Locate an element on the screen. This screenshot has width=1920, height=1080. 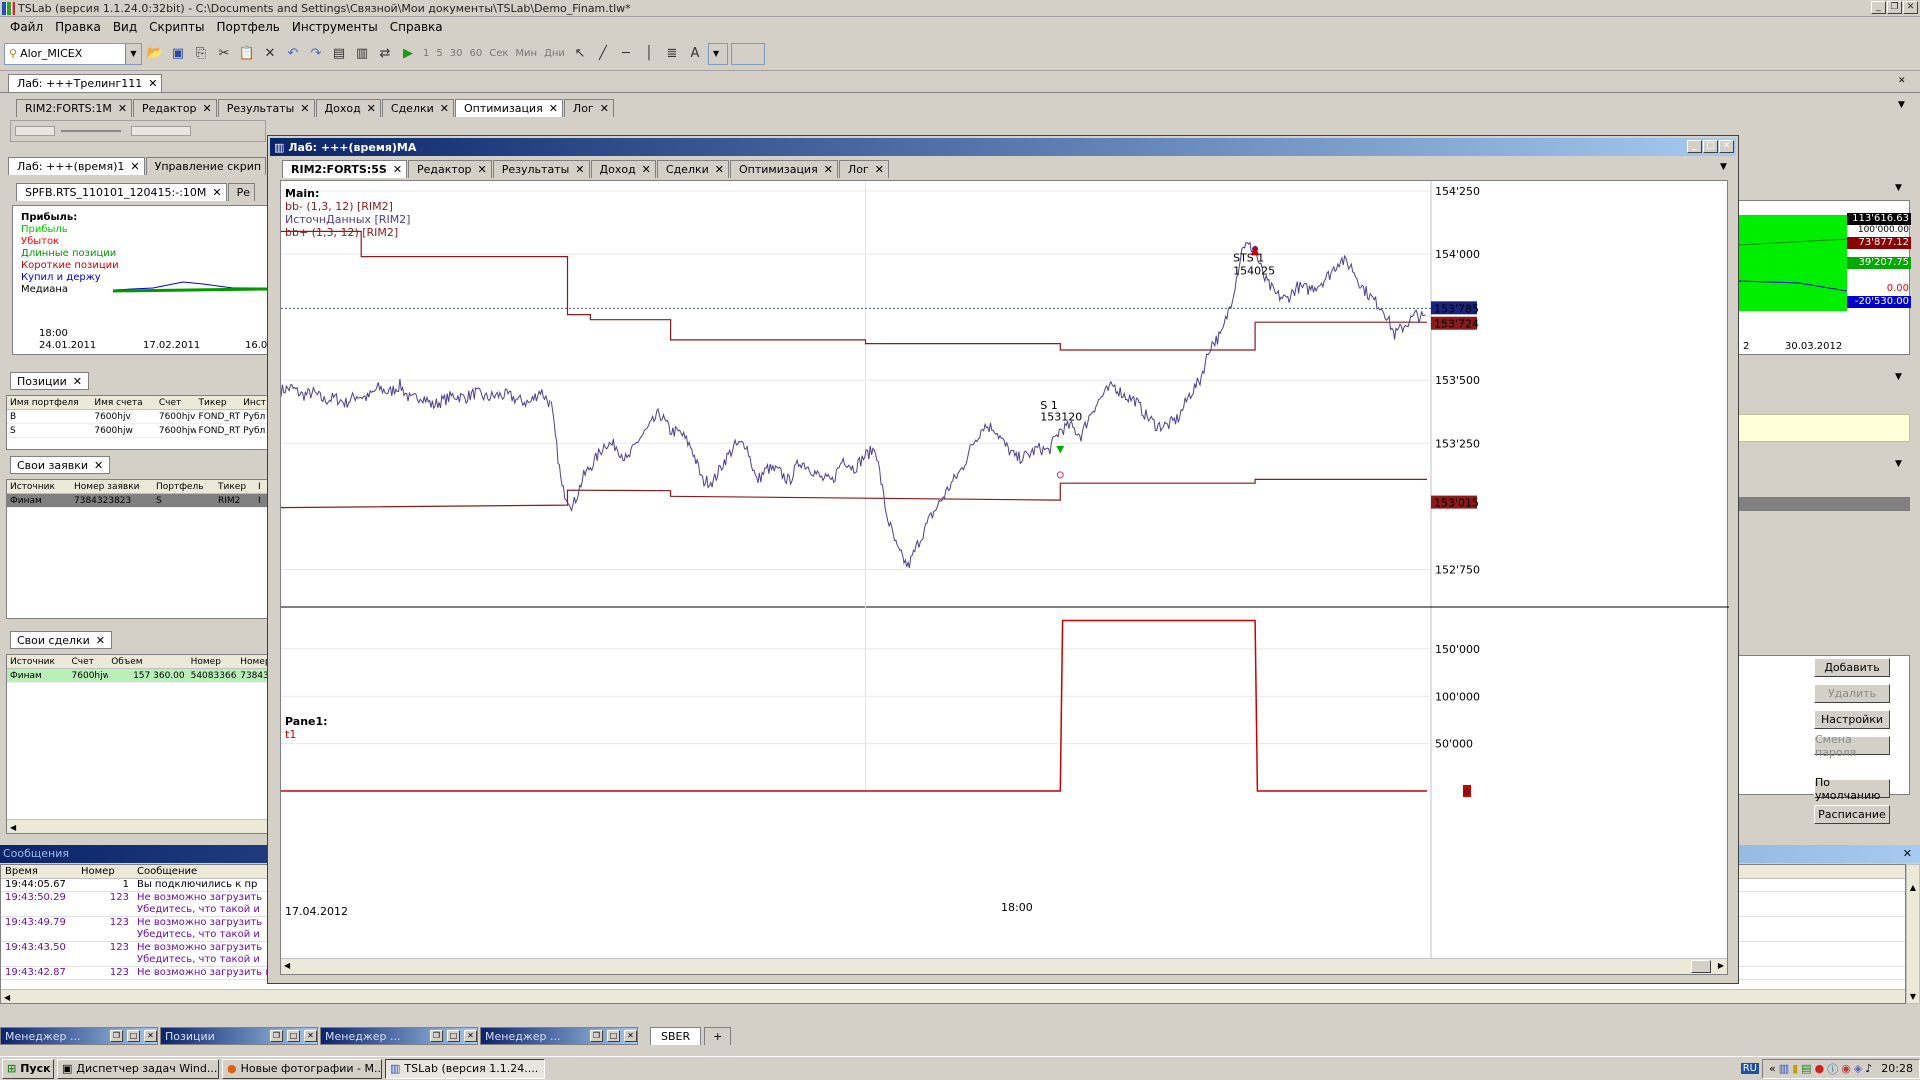
optimize-icon: ⇄ is located at coordinates (385, 54).